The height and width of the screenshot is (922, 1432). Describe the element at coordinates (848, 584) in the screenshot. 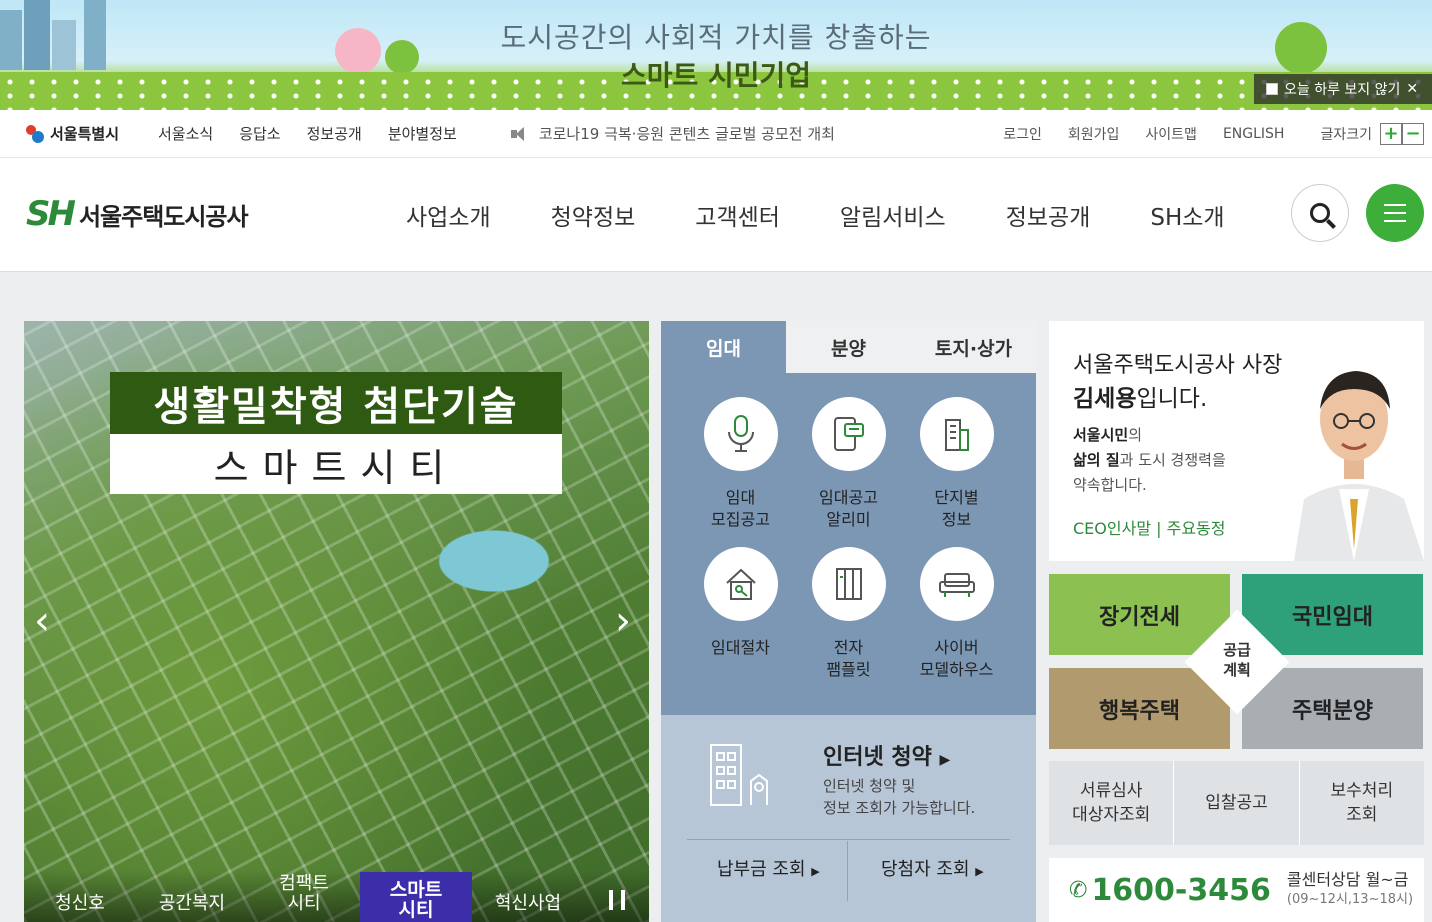

I see `pamphlet-icon` at that location.